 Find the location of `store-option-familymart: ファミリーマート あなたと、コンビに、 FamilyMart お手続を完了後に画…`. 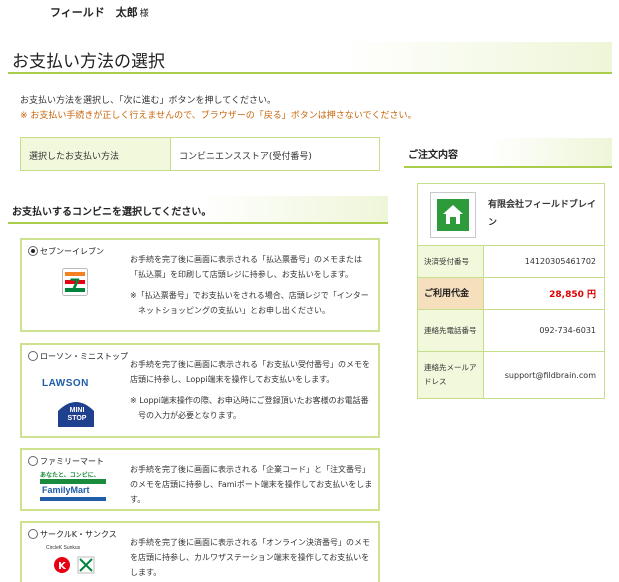

store-option-familymart: ファミリーマート あなたと、コンビに、 FamilyMart お手続を完了後に画… is located at coordinates (200, 479).